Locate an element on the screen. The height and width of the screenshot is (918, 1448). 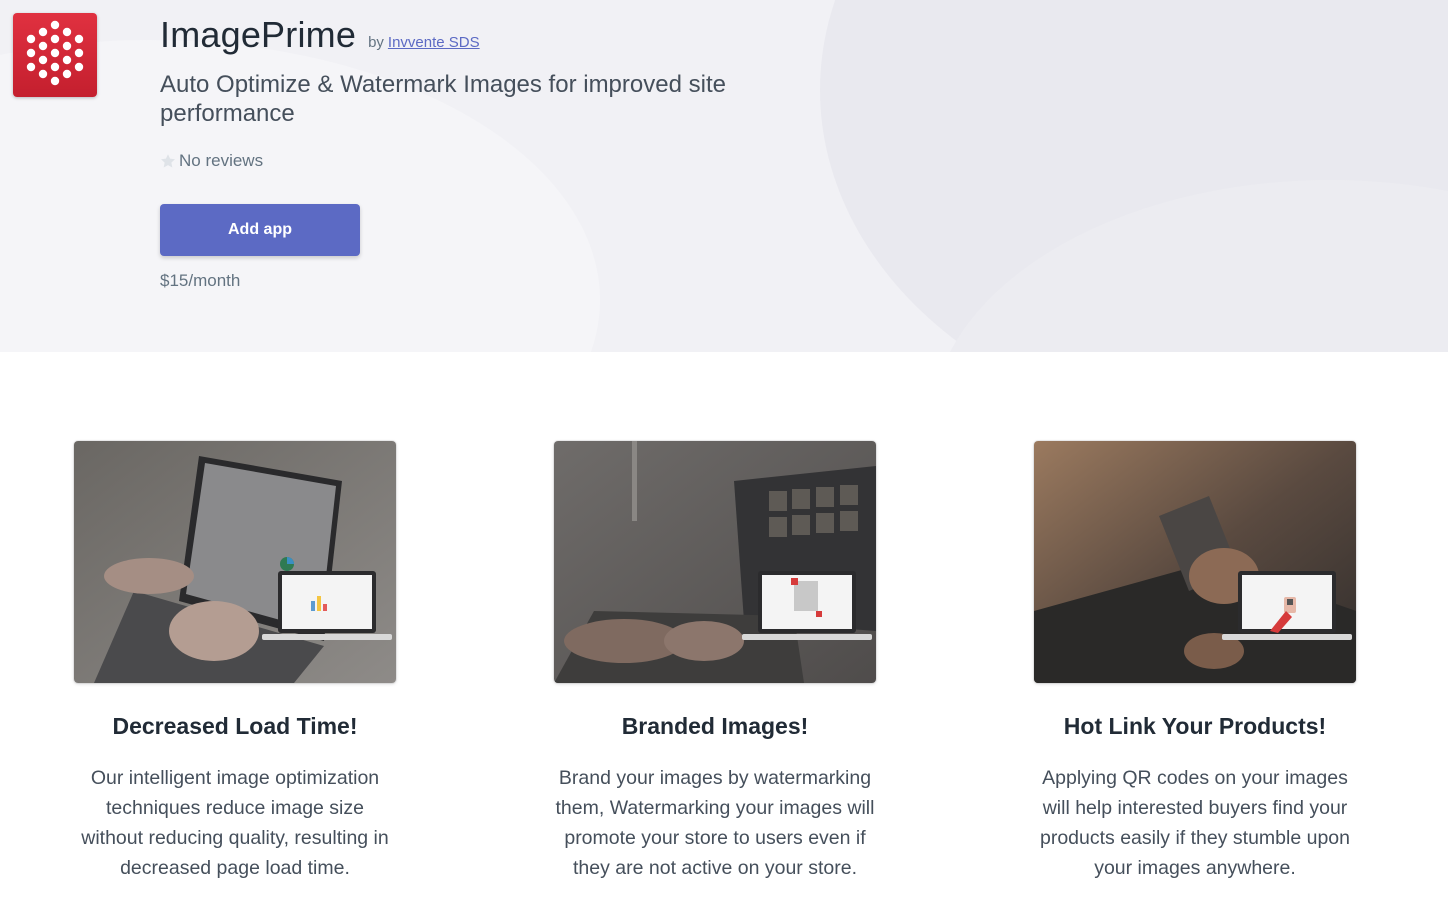
feature-title: Hot Link Your Products! is located at coordinates (1195, 726).